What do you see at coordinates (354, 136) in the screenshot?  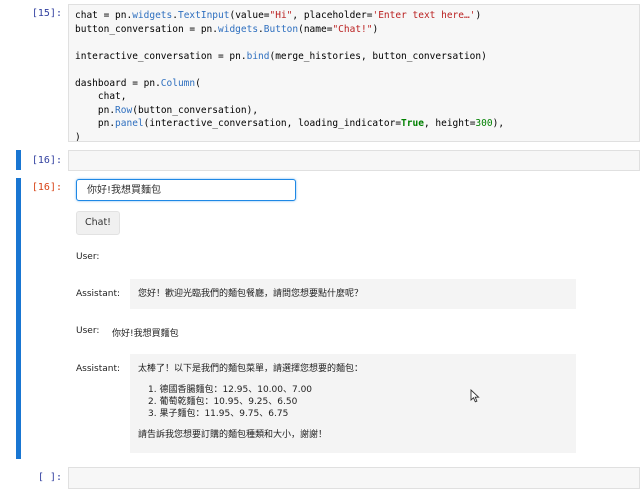 I see `code-line: )` at bounding box center [354, 136].